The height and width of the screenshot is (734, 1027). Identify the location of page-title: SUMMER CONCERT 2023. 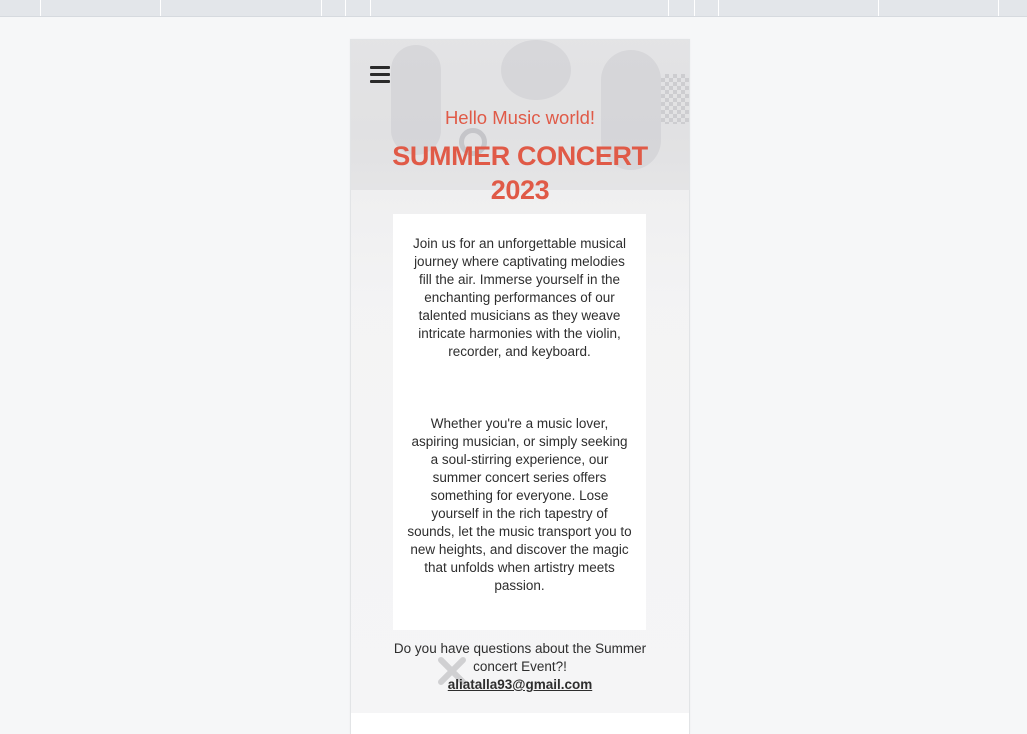
(520, 173).